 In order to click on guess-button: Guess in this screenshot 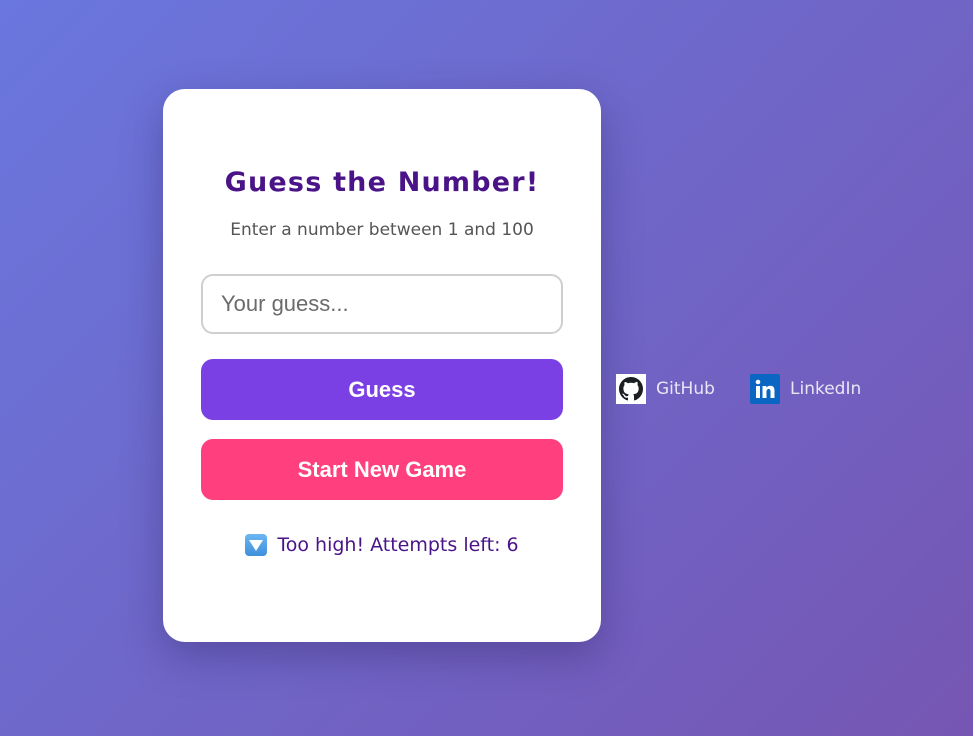, I will do `click(382, 389)`.